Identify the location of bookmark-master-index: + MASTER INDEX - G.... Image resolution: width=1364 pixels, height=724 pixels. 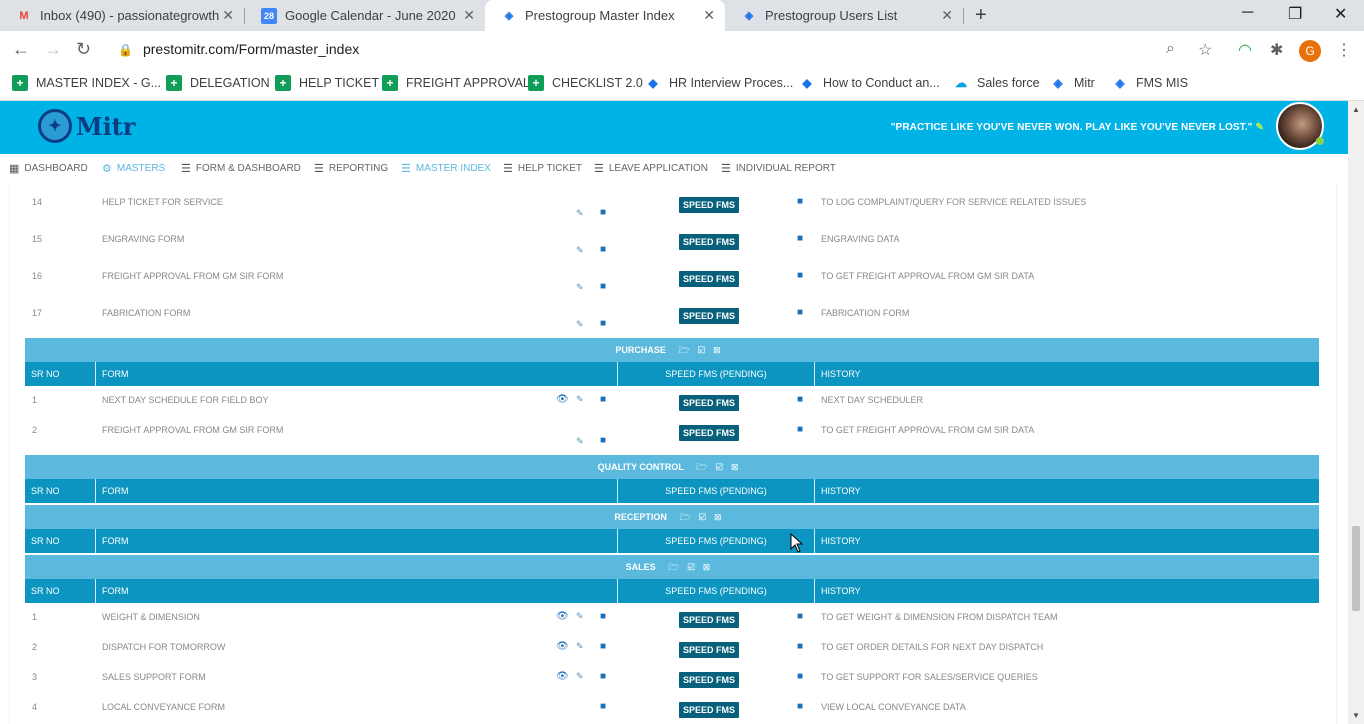
(86, 83).